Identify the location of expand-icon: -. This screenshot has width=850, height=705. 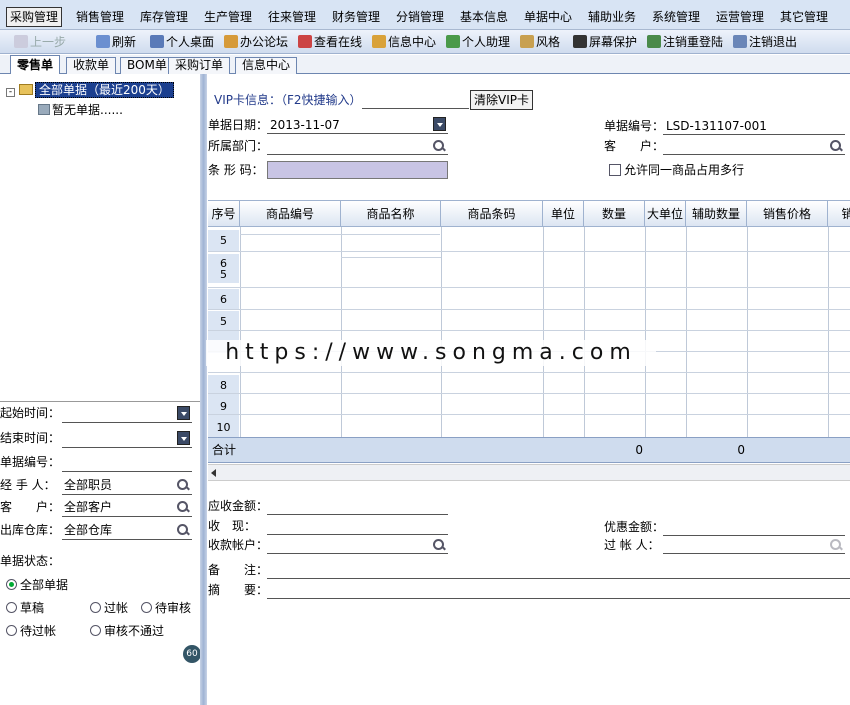
(10, 92).